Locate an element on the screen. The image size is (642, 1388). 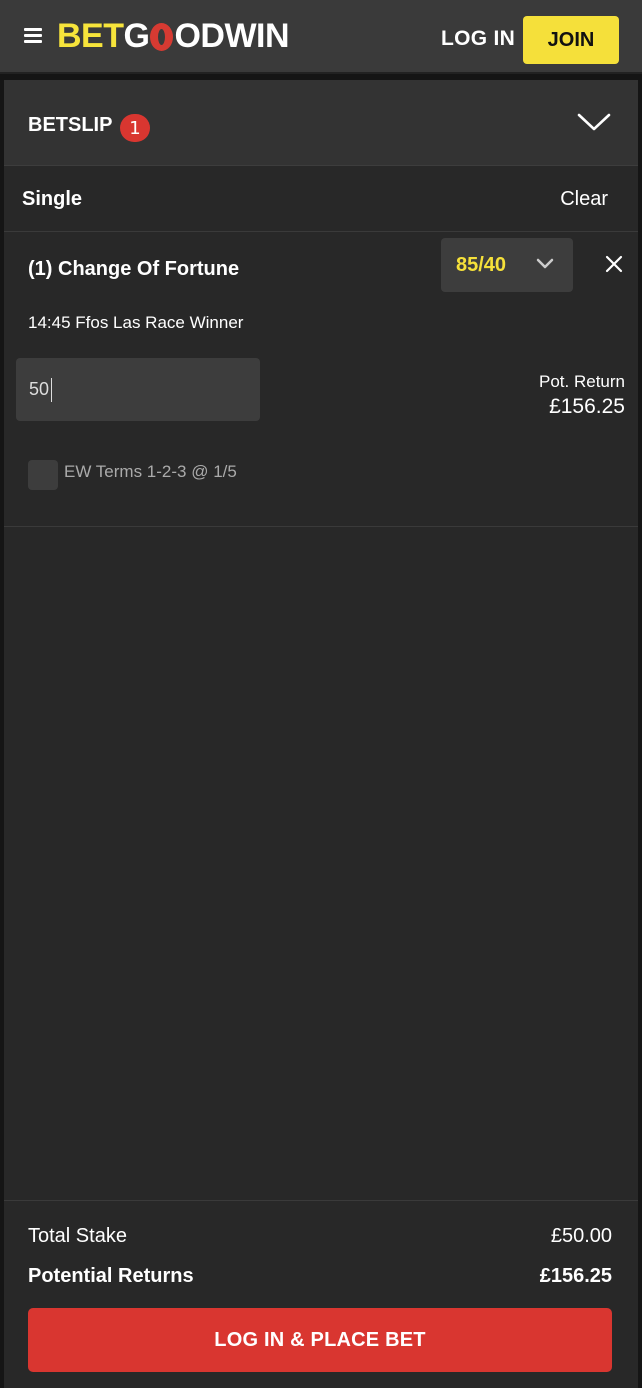
logo-red-o-icon is located at coordinates (162, 37).